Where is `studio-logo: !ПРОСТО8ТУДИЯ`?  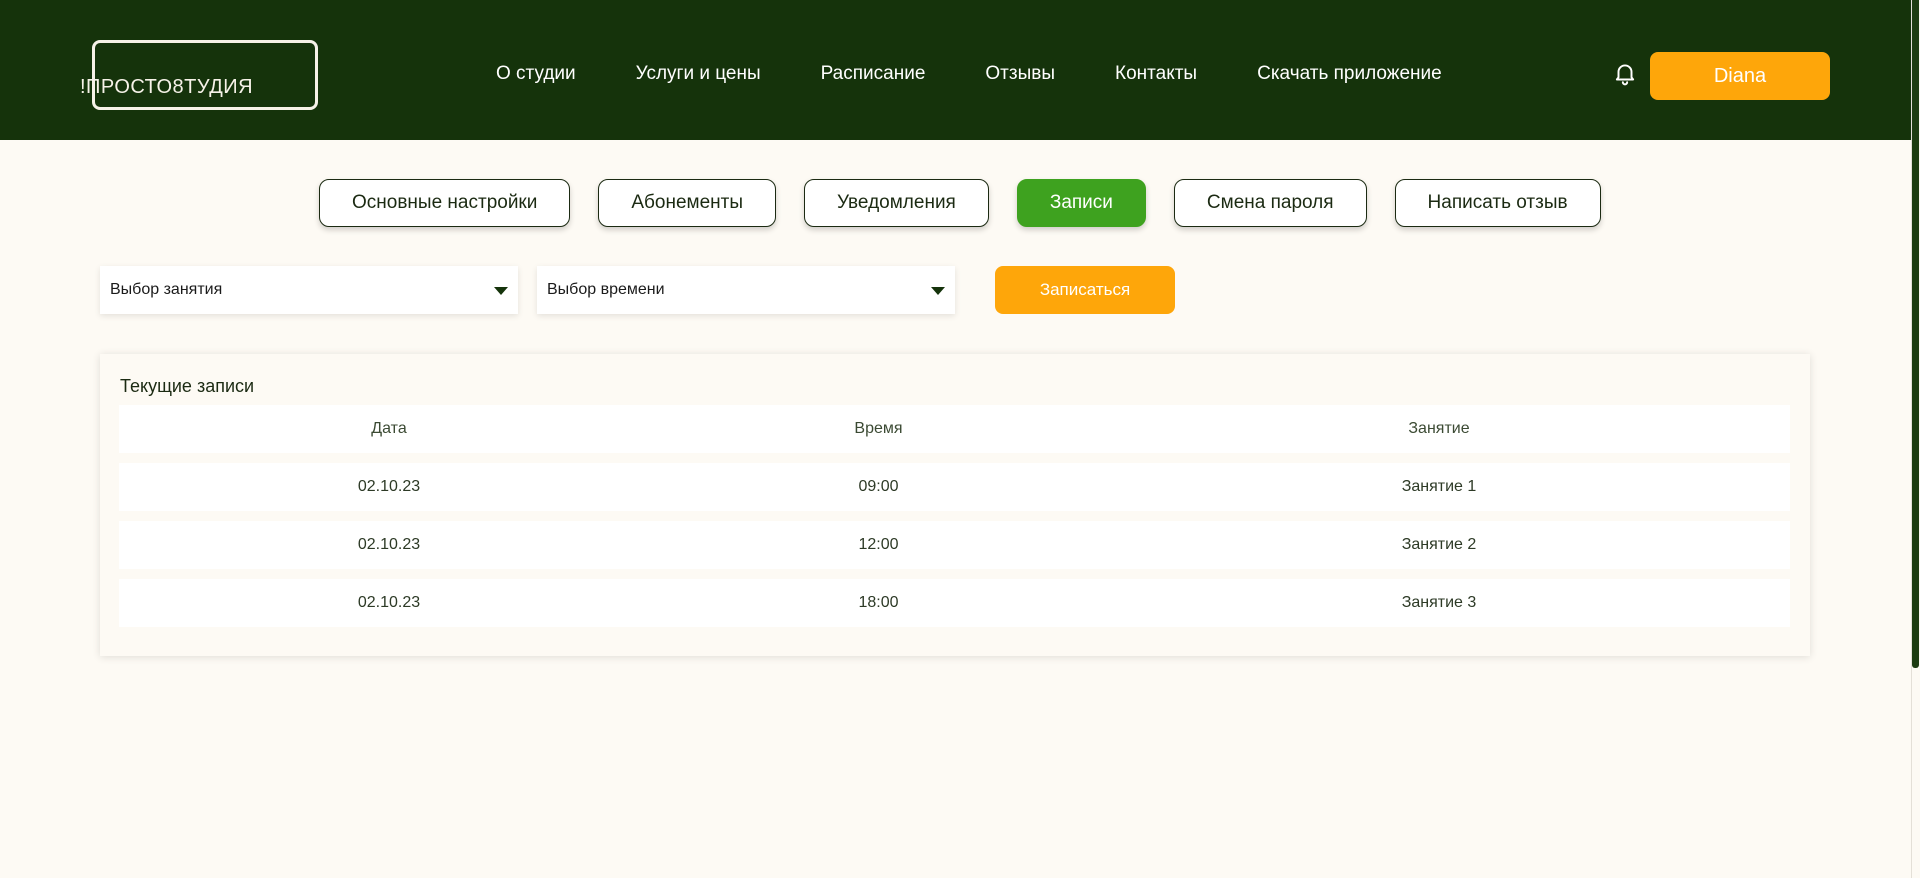 studio-logo: !ПРОСТО8ТУДИЯ is located at coordinates (199, 75).